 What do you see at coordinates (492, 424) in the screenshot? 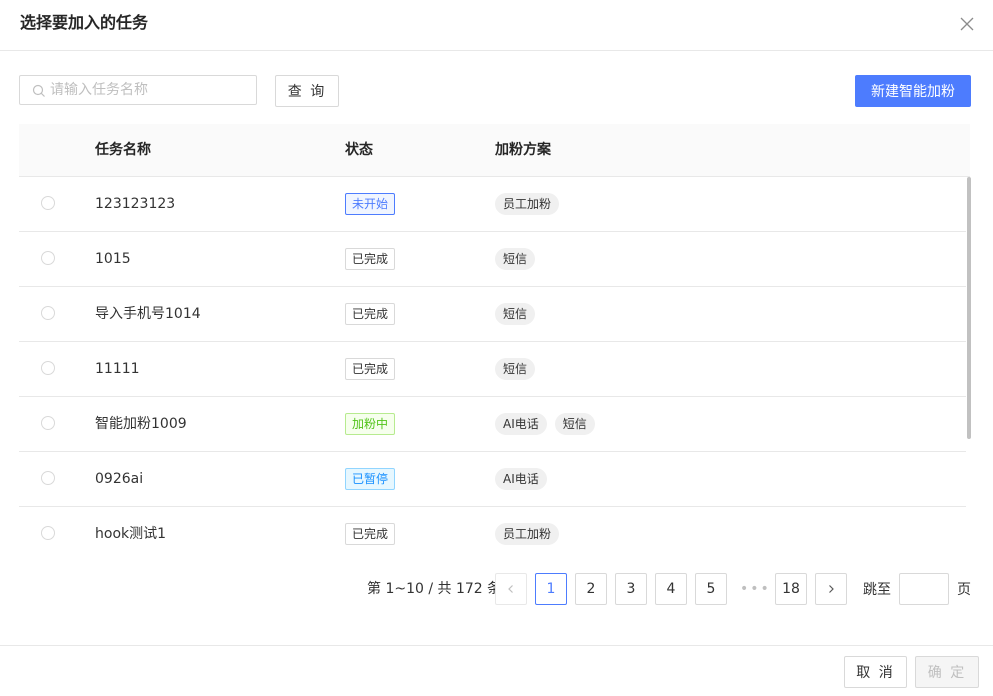
I see `table-row: 智能加粉1009 加粉中 AI电话 短信` at bounding box center [492, 424].